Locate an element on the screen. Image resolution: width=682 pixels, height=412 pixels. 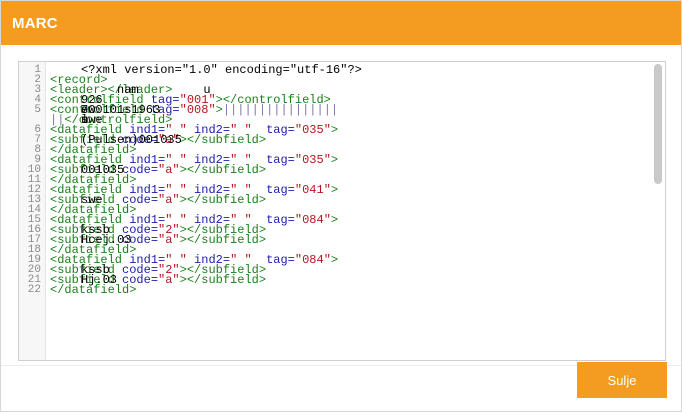
line-number: 5 is located at coordinates (37, 110).